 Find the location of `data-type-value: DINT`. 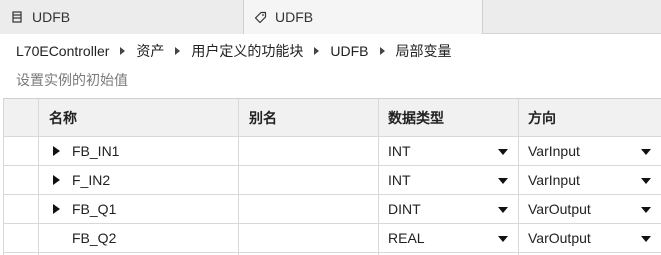

data-type-value: DINT is located at coordinates (404, 209).